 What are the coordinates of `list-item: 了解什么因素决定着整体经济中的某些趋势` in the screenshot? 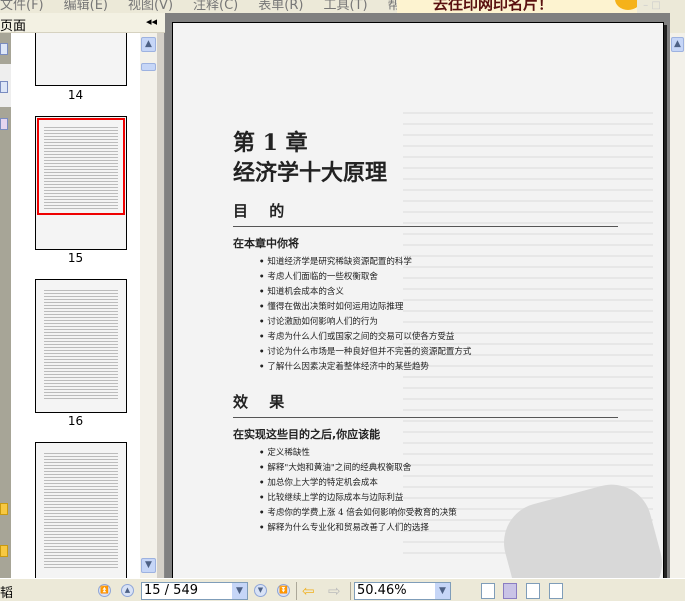 It's located at (438, 367).